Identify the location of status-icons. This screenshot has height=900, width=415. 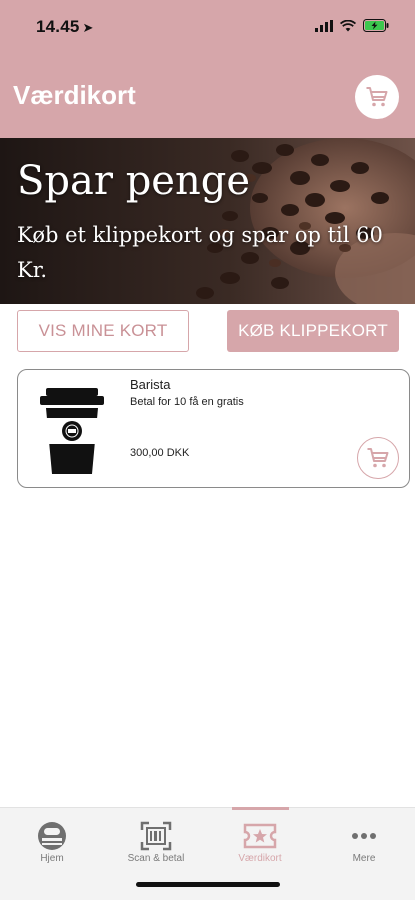
(352, 25).